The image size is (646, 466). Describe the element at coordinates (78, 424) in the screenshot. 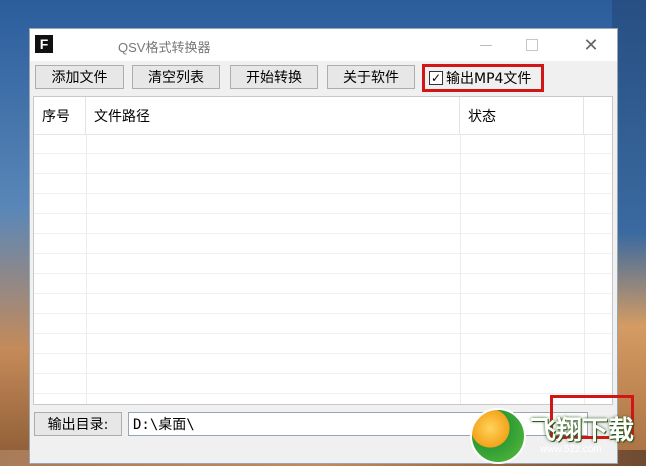

I see `output-dir-button: 输出目录:` at that location.